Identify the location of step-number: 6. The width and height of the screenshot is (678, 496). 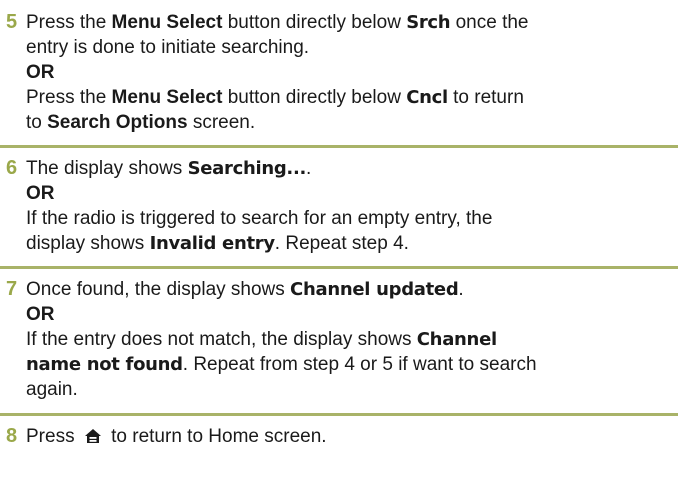
(12, 168).